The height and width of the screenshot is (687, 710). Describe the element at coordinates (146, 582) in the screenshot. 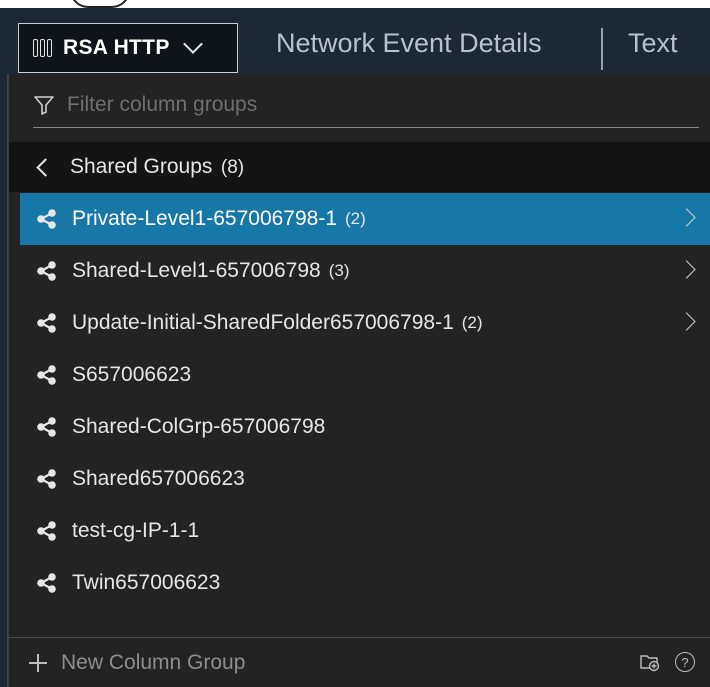

I see `column-group-name: Twin657006623` at that location.